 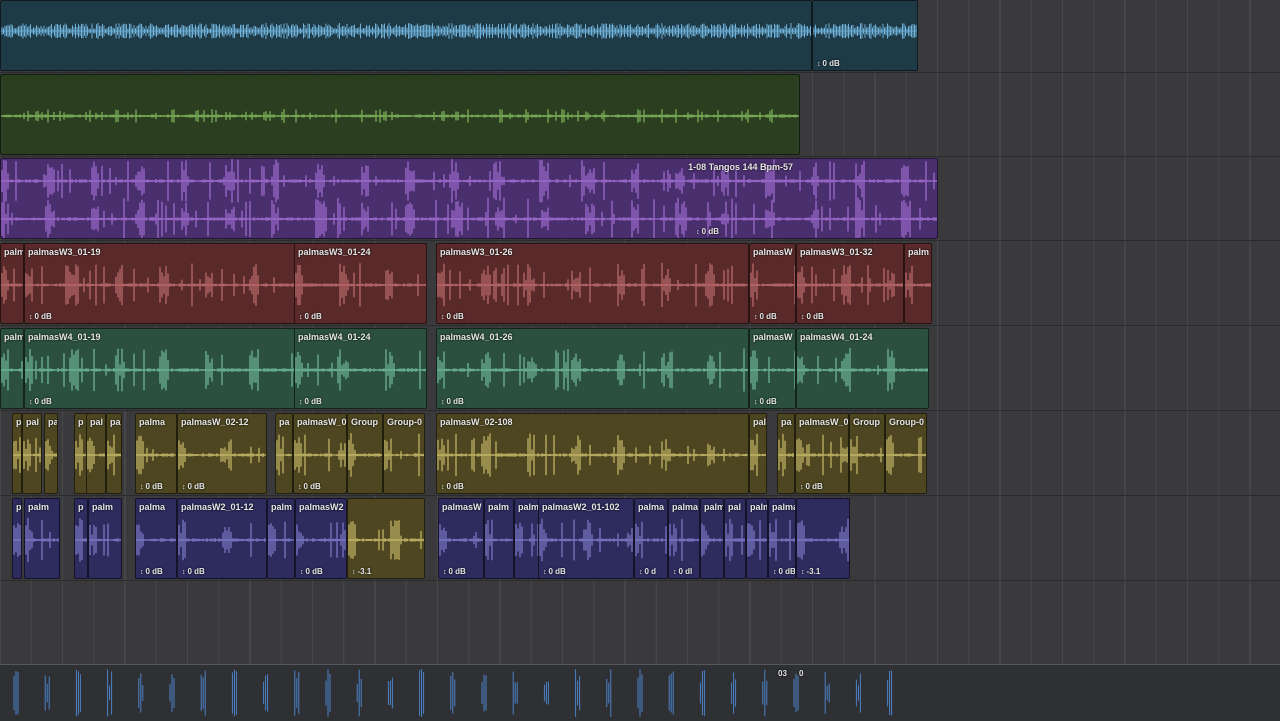 I want to click on track-lane-3: 1-08 Tangos 144 Bpm-57 ↕ 0 dB, so click(x=640, y=199).